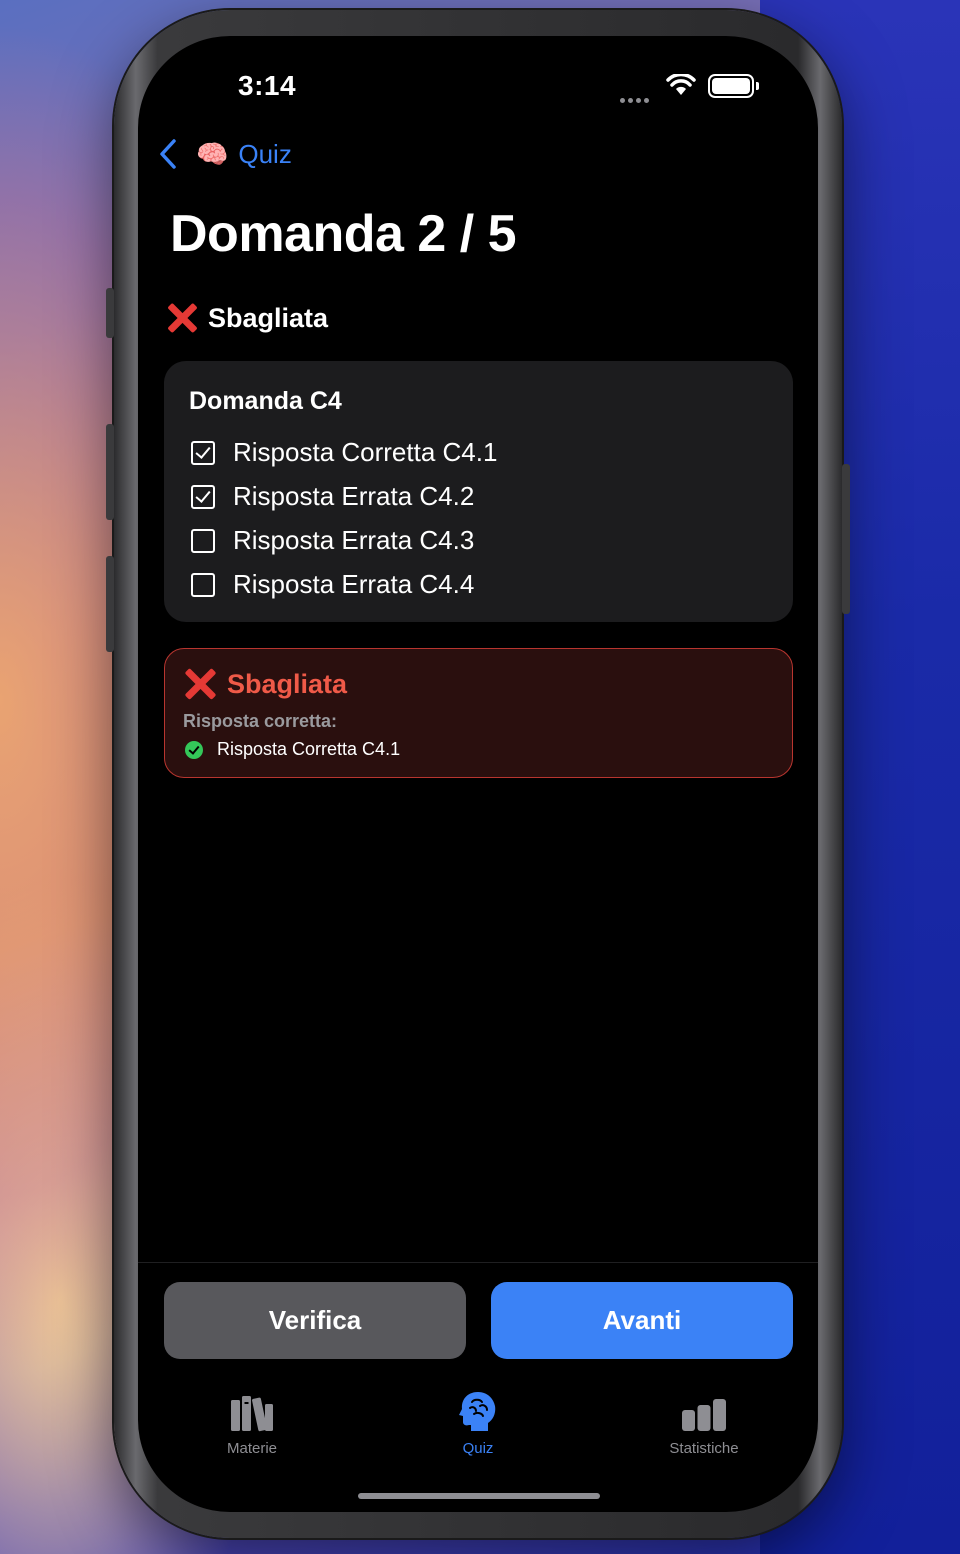 This screenshot has height=1554, width=960. Describe the element at coordinates (478, 1262) in the screenshot. I see `toolbar-divider` at that location.